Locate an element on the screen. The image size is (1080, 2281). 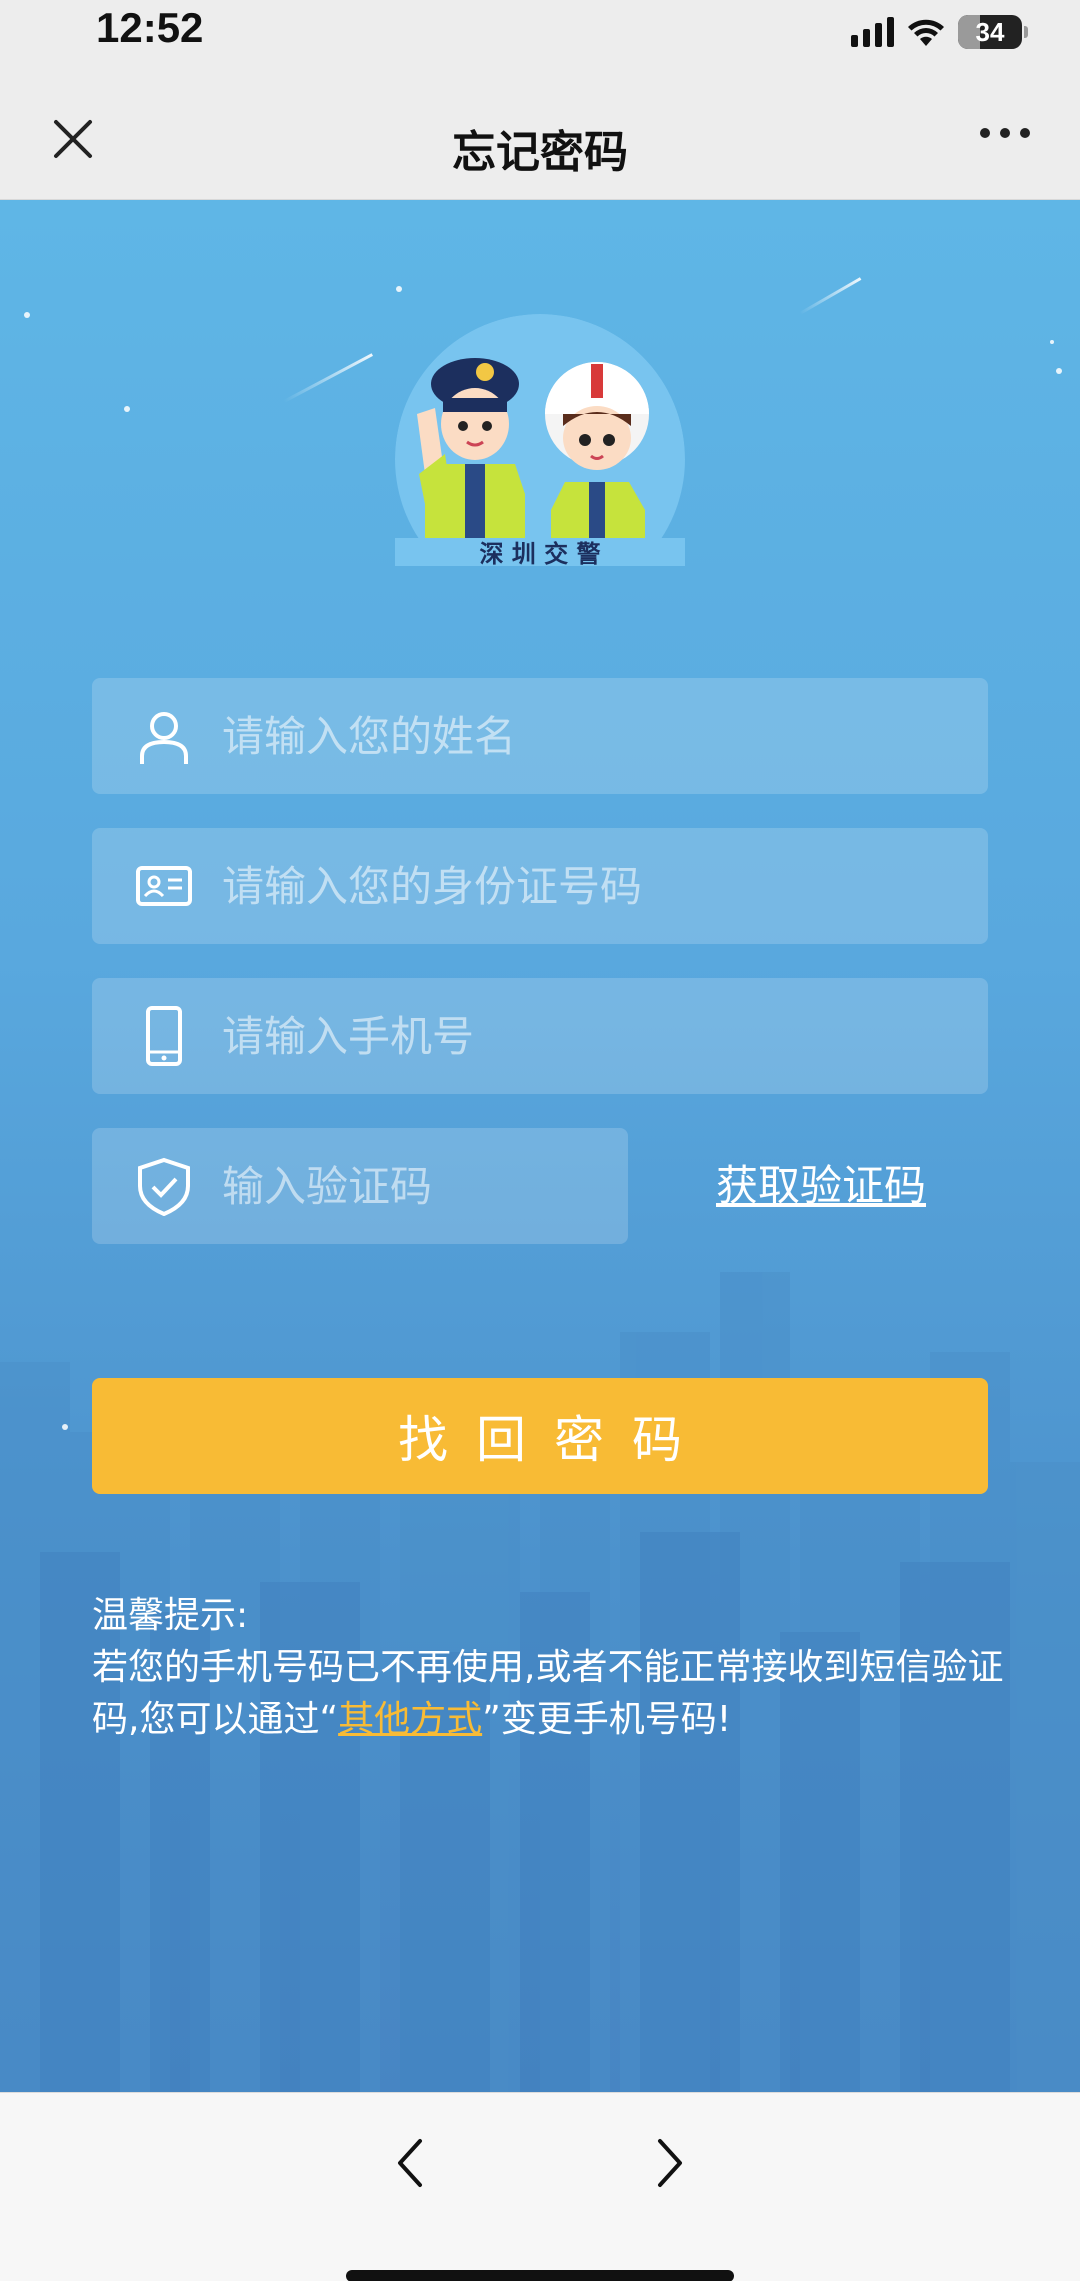
phone-field is located at coordinates (540, 1036).